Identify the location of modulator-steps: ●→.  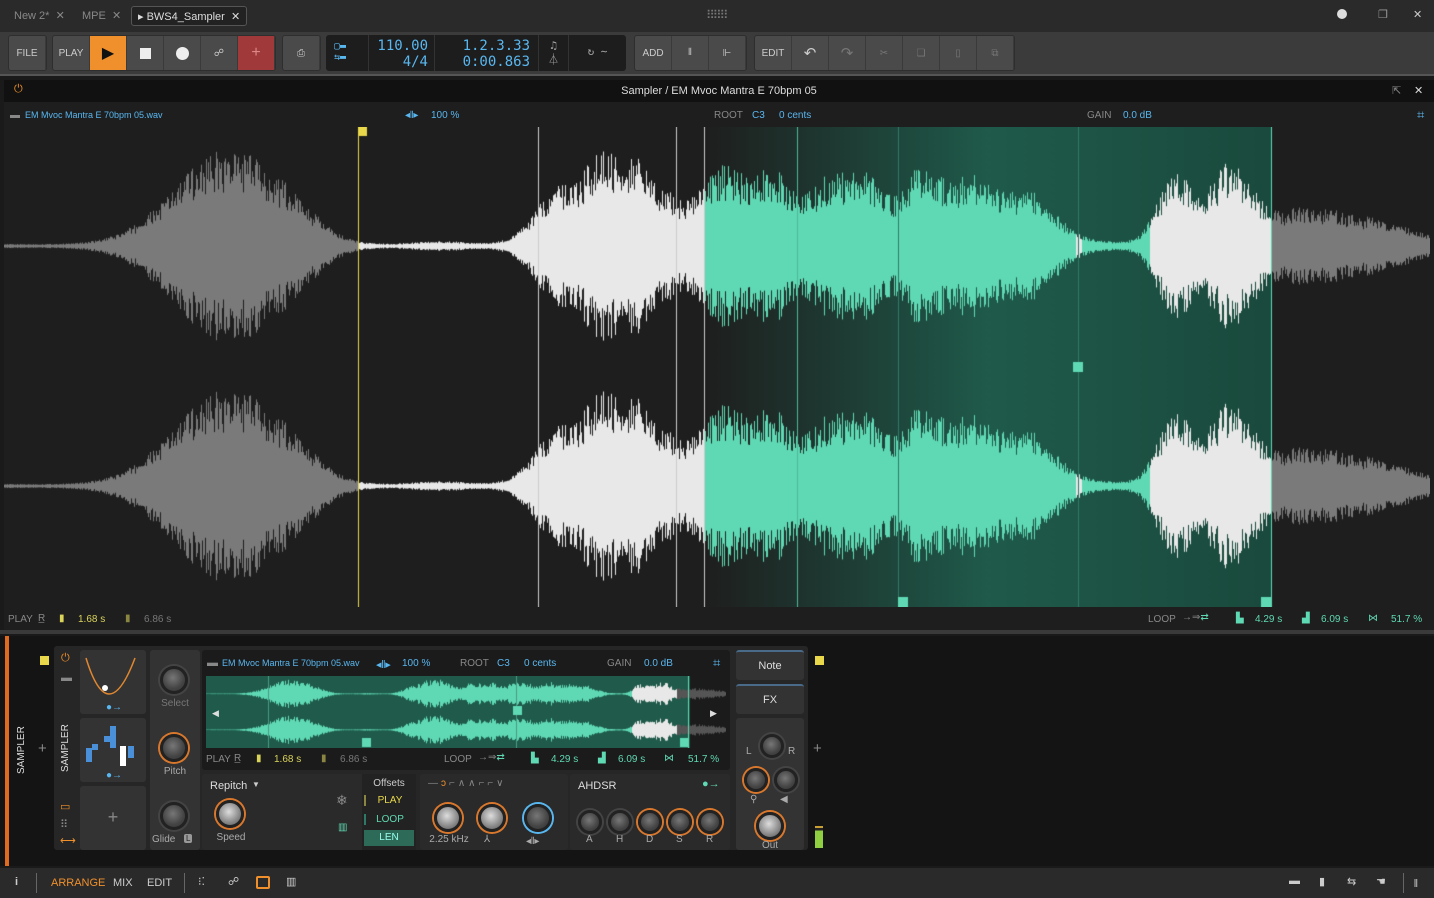
(113, 750).